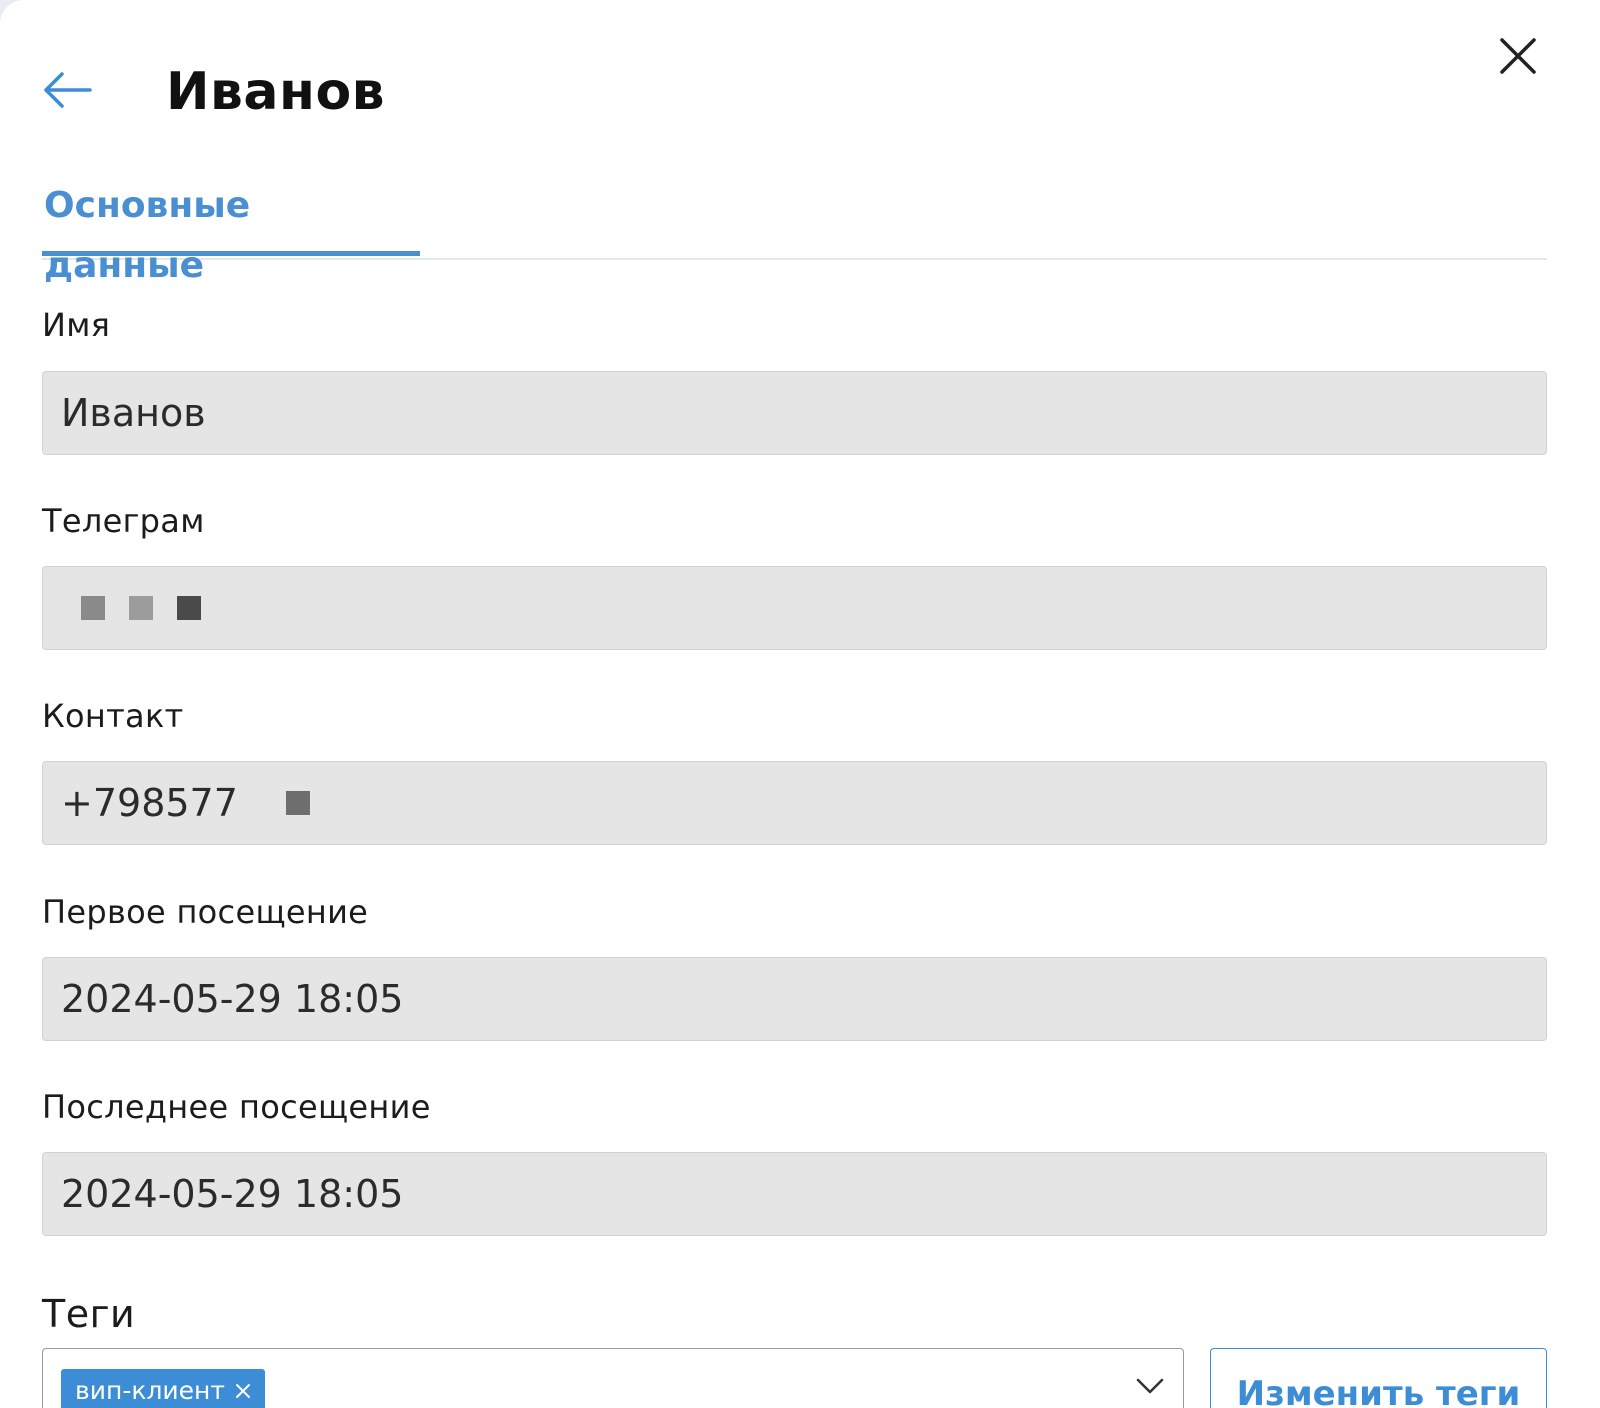 The height and width of the screenshot is (1408, 1600). I want to click on name-label: Имя, so click(76, 325).